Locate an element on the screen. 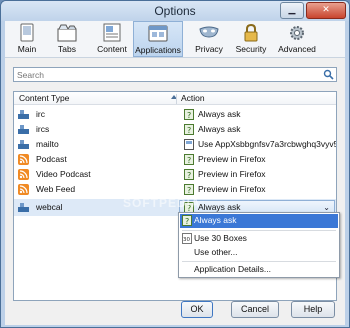 Image resolution: width=350 pixels, height=328 pixels. help-button: Help is located at coordinates (313, 309).